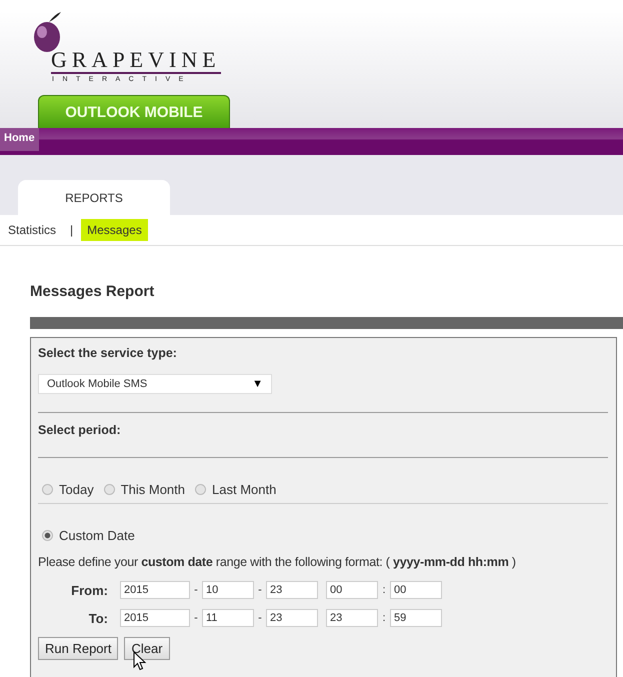  I want to click on radio-label: Last Month, so click(244, 489).